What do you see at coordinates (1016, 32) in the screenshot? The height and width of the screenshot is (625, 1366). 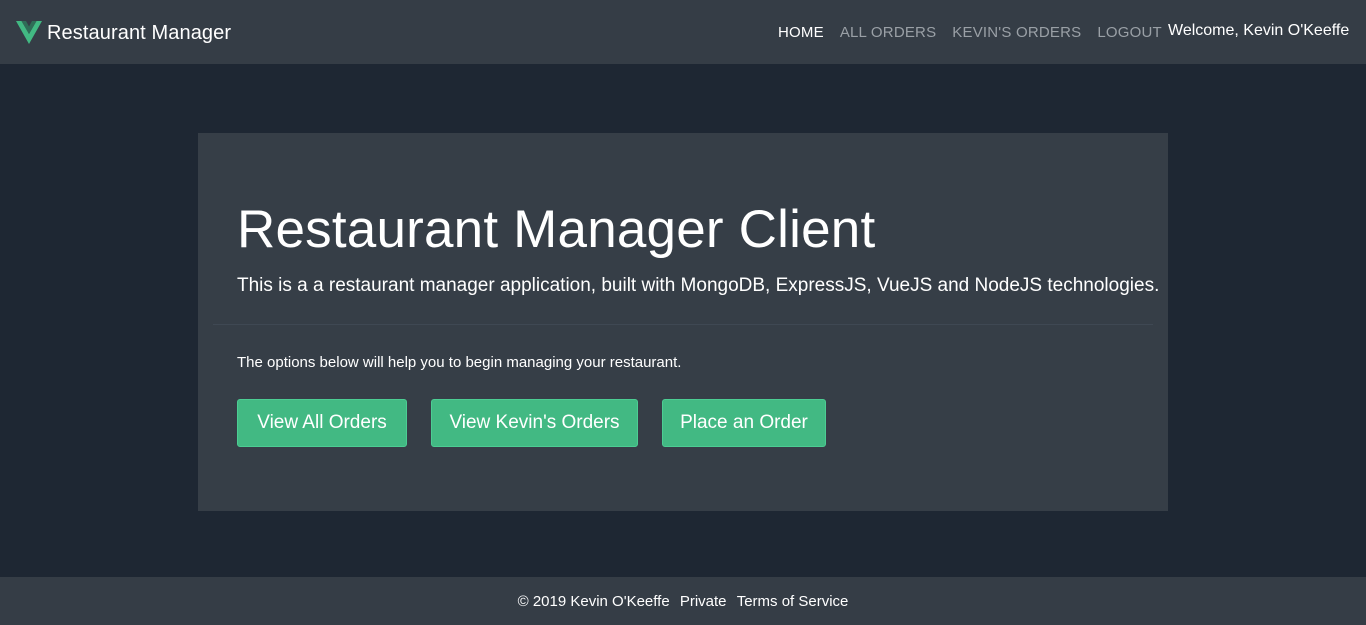 I see `nav-link-kevins-orders: KEVIN'S ORDERS` at bounding box center [1016, 32].